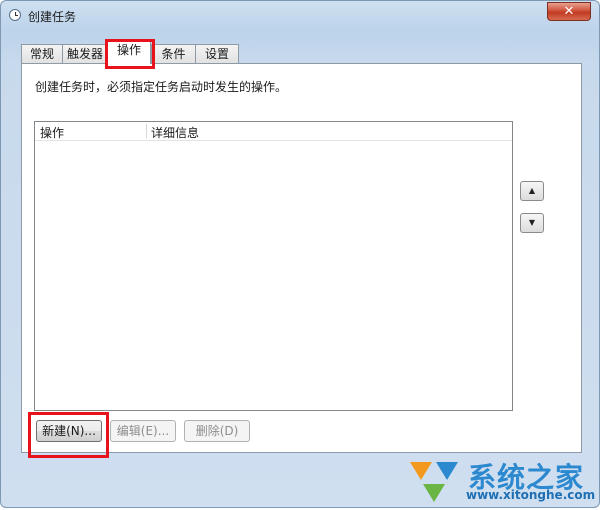 The image size is (602, 510). Describe the element at coordinates (217, 54) in the screenshot. I see `tab-settings: 设置` at that location.